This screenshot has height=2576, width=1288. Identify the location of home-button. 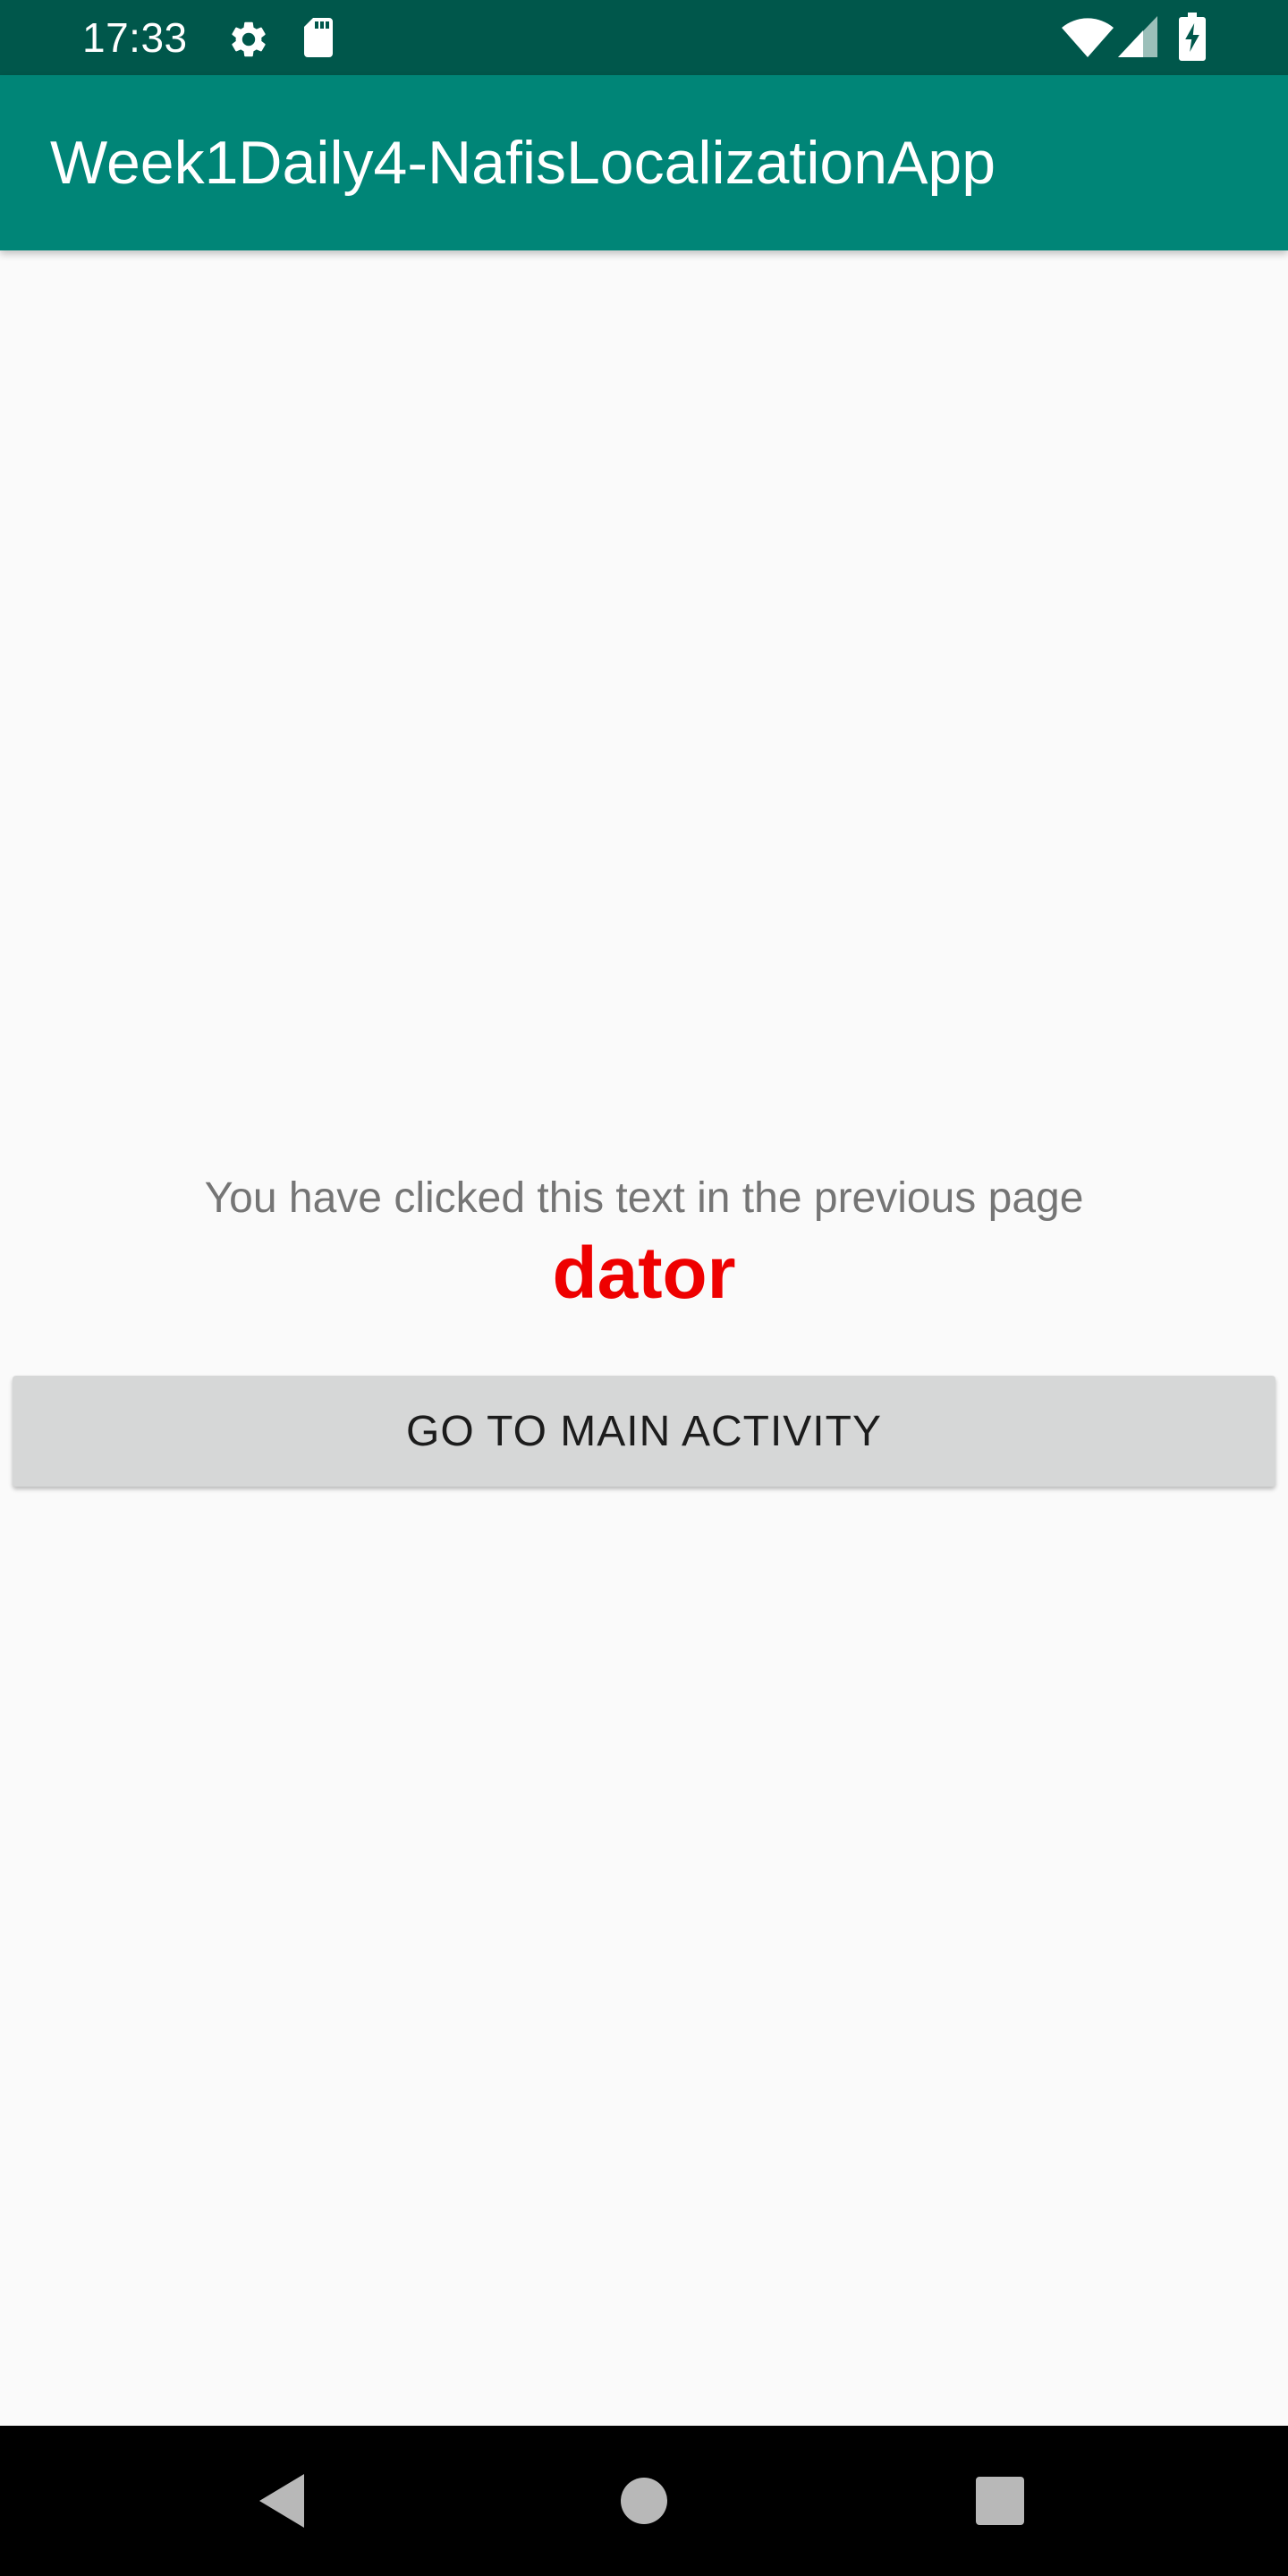
(644, 2501).